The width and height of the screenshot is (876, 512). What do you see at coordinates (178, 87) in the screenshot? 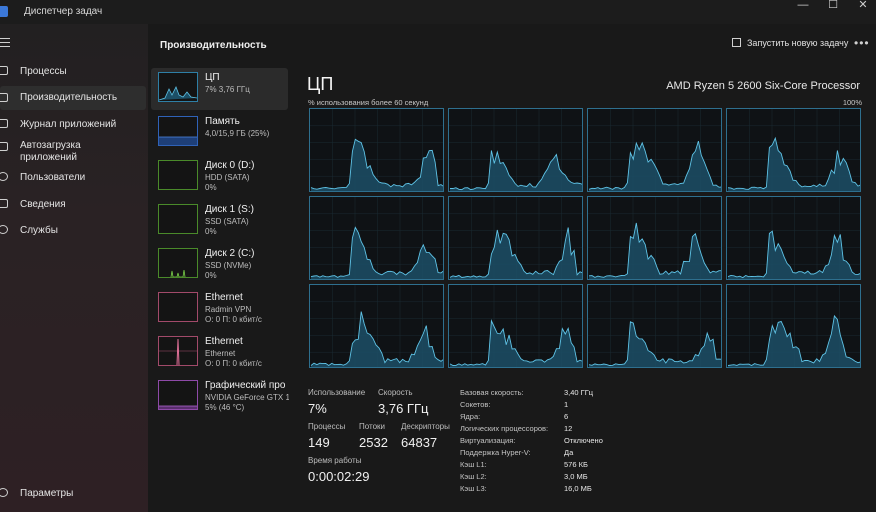
I see `cpu-thumbnail-graph` at bounding box center [178, 87].